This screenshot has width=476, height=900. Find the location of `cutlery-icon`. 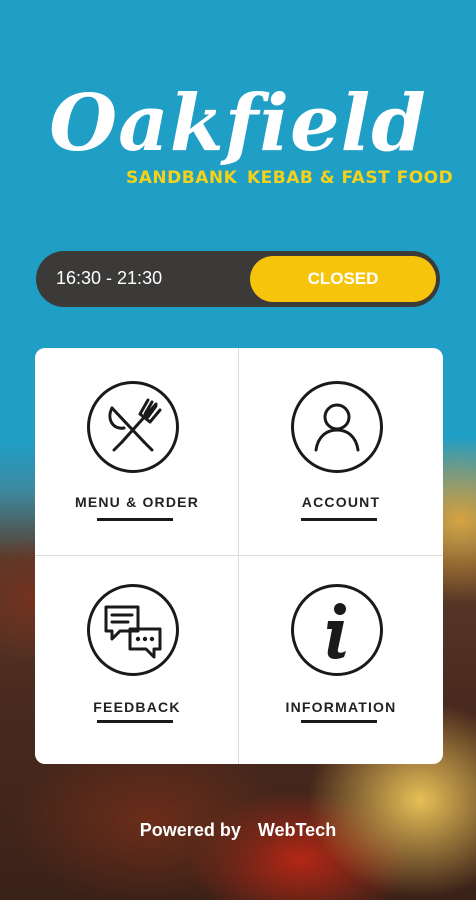

cutlery-icon is located at coordinates (133, 427).